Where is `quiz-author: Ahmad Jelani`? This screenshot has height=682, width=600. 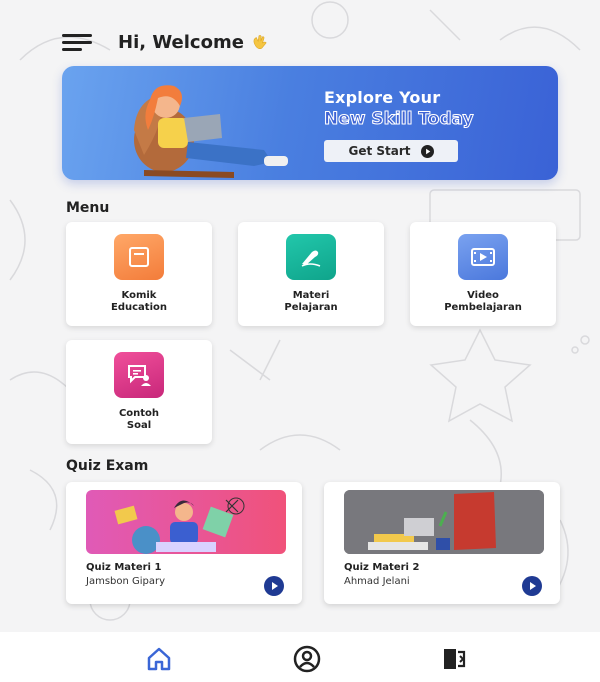
quiz-author: Ahmad Jelani is located at coordinates (377, 581).